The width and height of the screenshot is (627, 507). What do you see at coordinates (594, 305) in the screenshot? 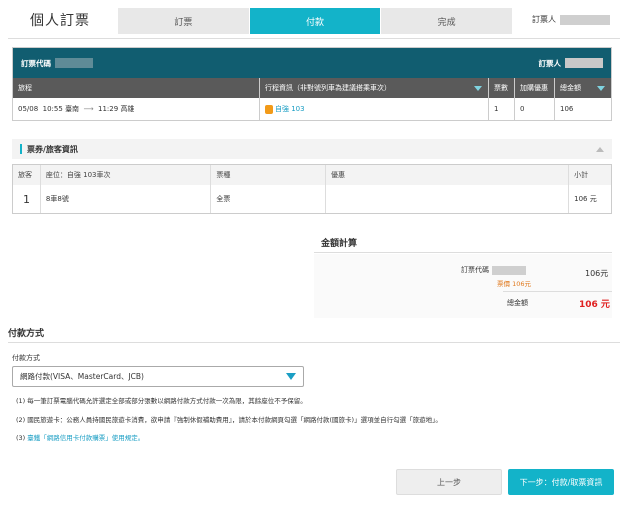
I see `grand-total-value: 106 元` at bounding box center [594, 305].